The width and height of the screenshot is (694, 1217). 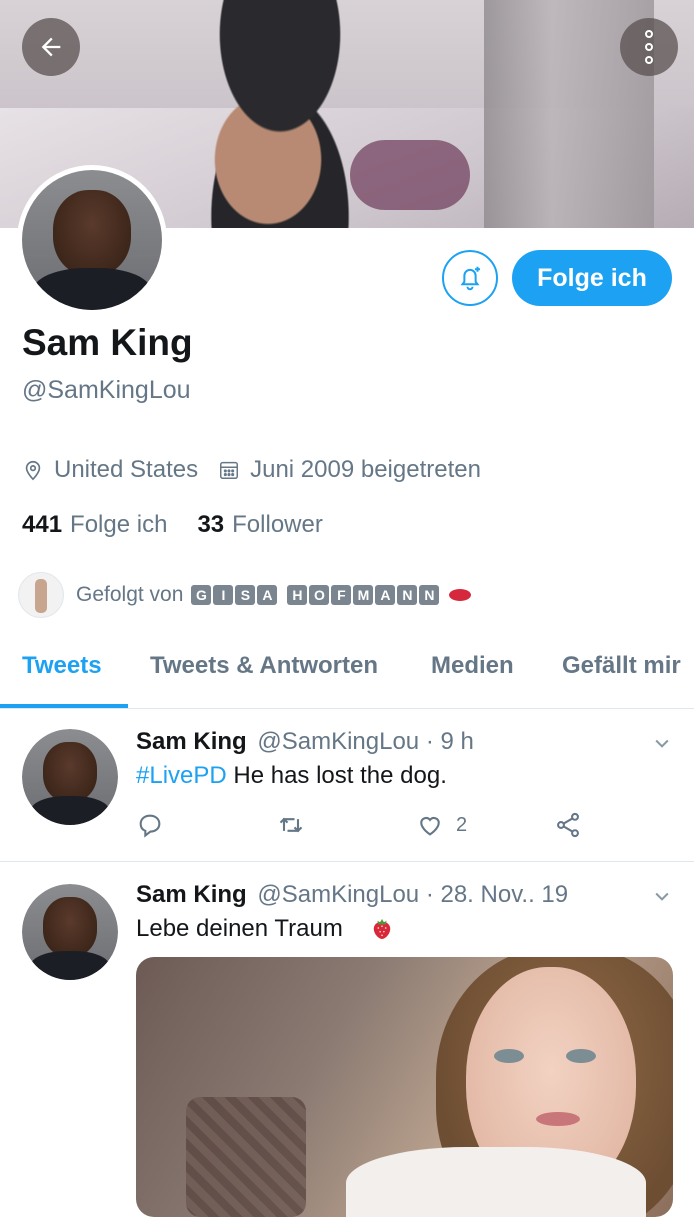 I want to click on reply-icon, so click(x=150, y=826).